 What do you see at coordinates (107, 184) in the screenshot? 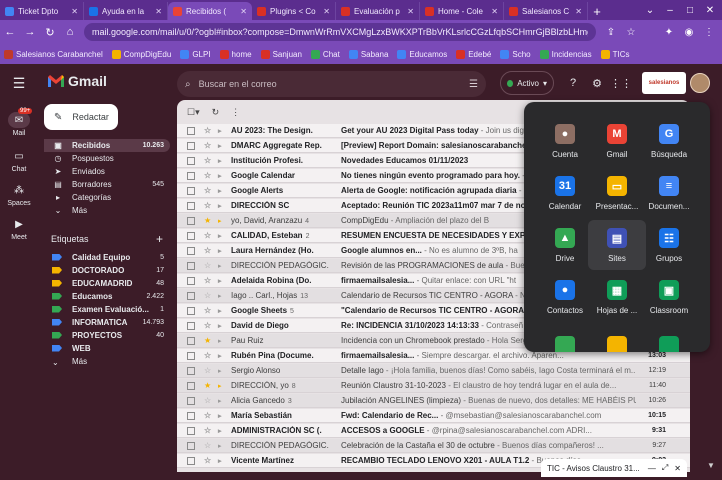
I see `sidebar-folder: ▤ Borradores 545` at bounding box center [107, 184].